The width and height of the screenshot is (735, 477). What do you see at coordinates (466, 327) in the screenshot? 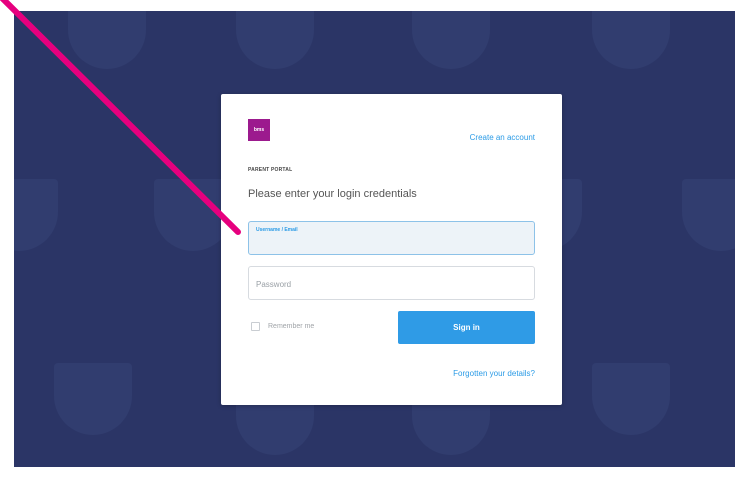
I see `sign-in-button: Sign in` at bounding box center [466, 327].